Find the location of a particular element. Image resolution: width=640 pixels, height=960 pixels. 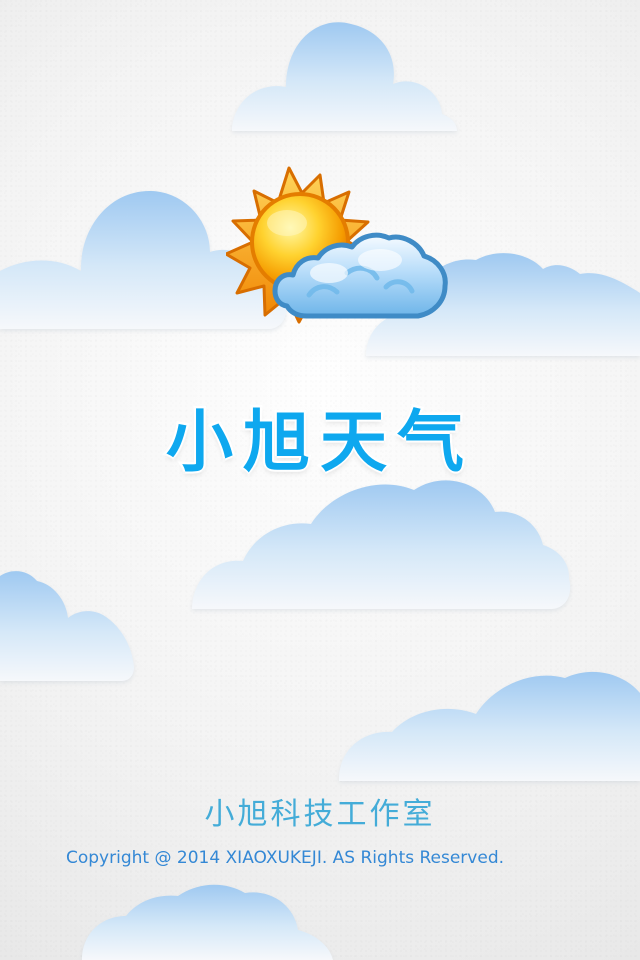

cloud-top-right is located at coordinates (344, 76).